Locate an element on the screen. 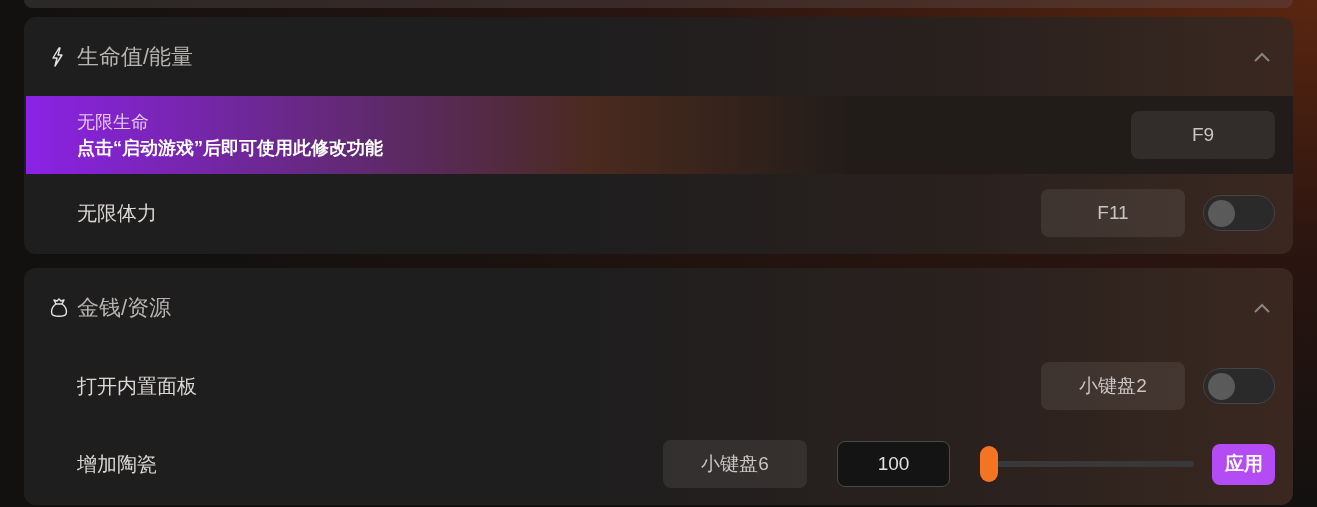 The image size is (1317, 507). slider-thumb is located at coordinates (989, 464).